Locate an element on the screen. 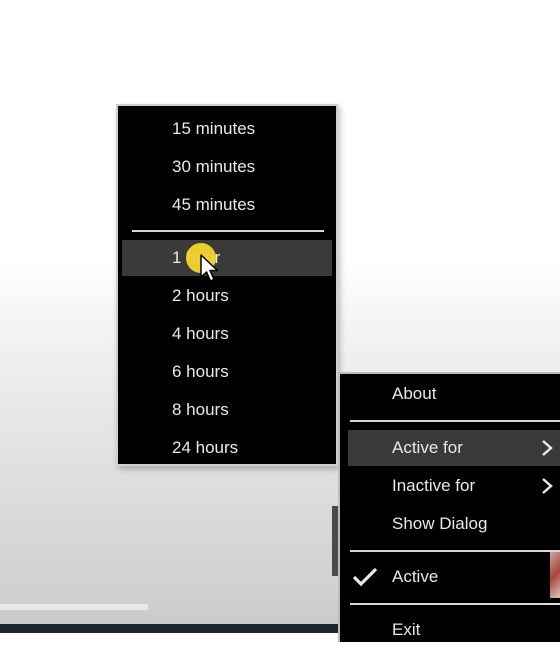  menu-item-24-hours: 24 hours is located at coordinates (227, 448).